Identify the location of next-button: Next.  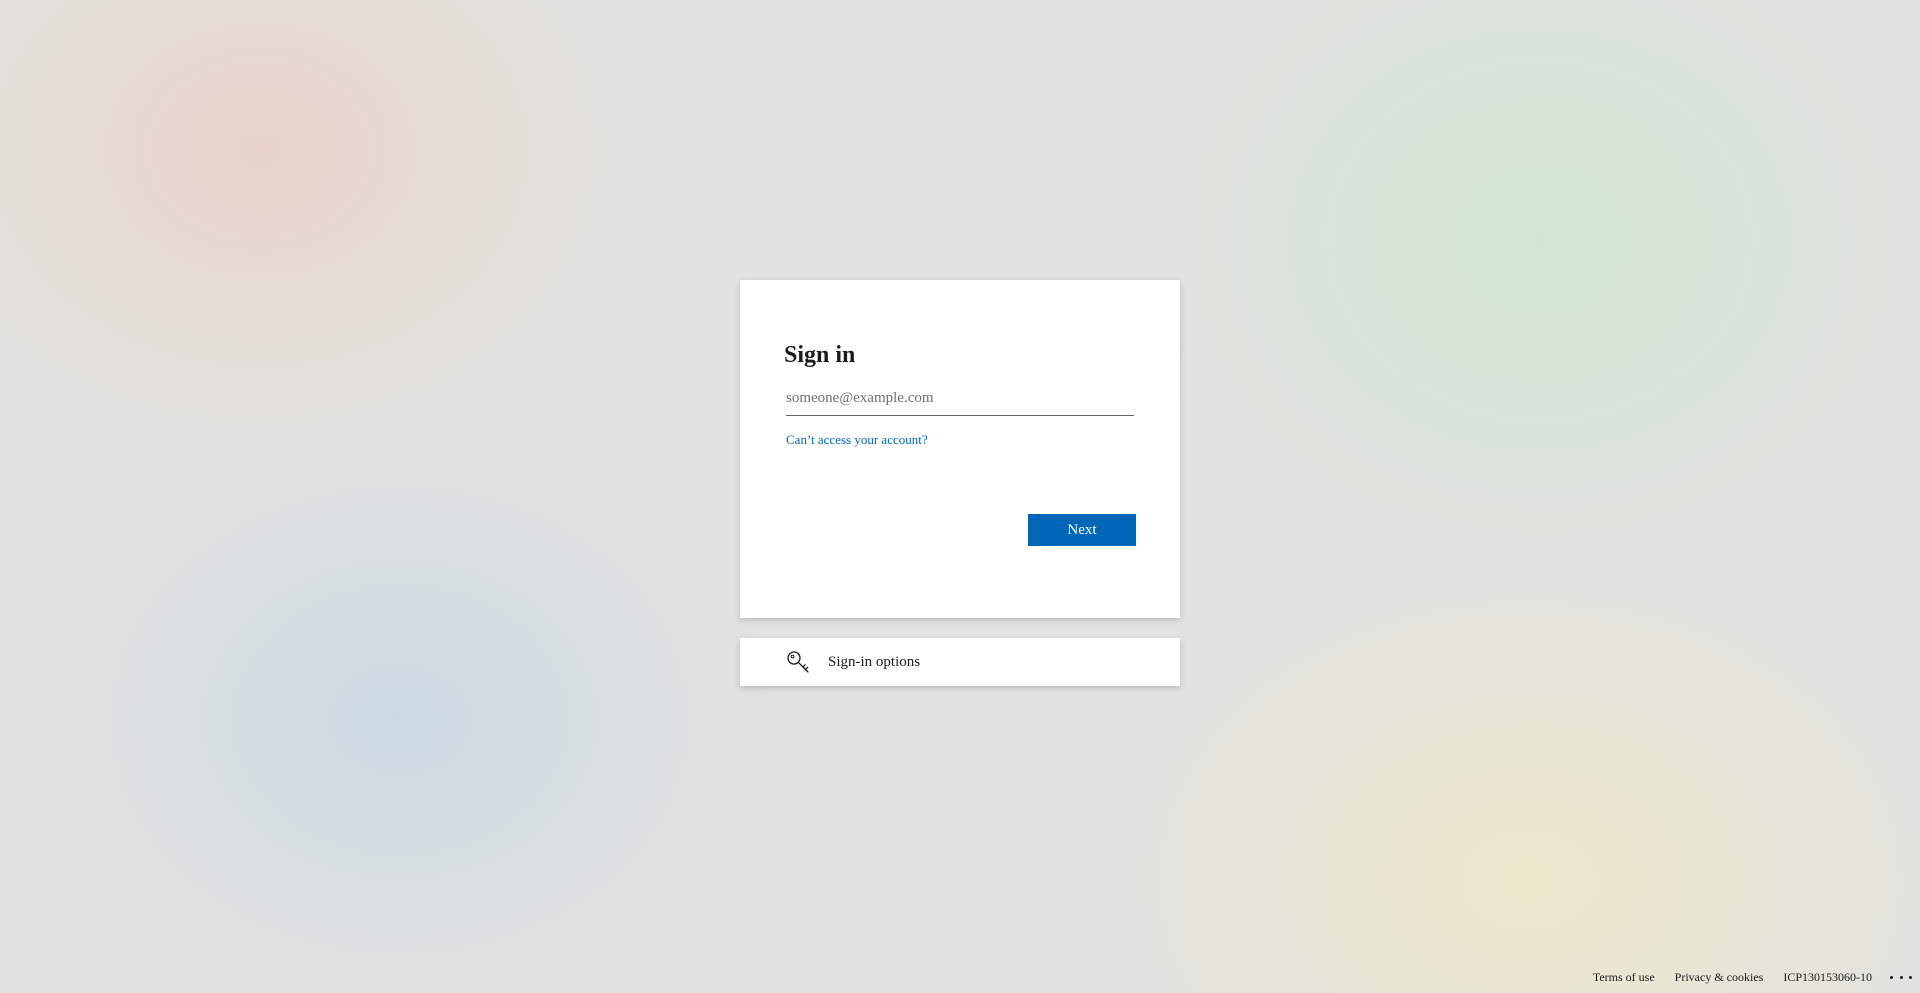
(1082, 530).